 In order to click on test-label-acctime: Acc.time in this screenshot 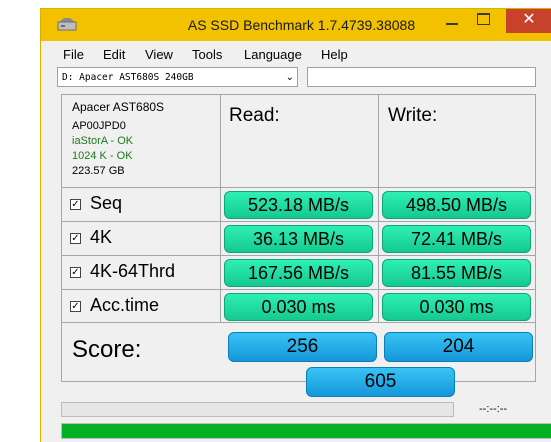, I will do `click(125, 305)`.